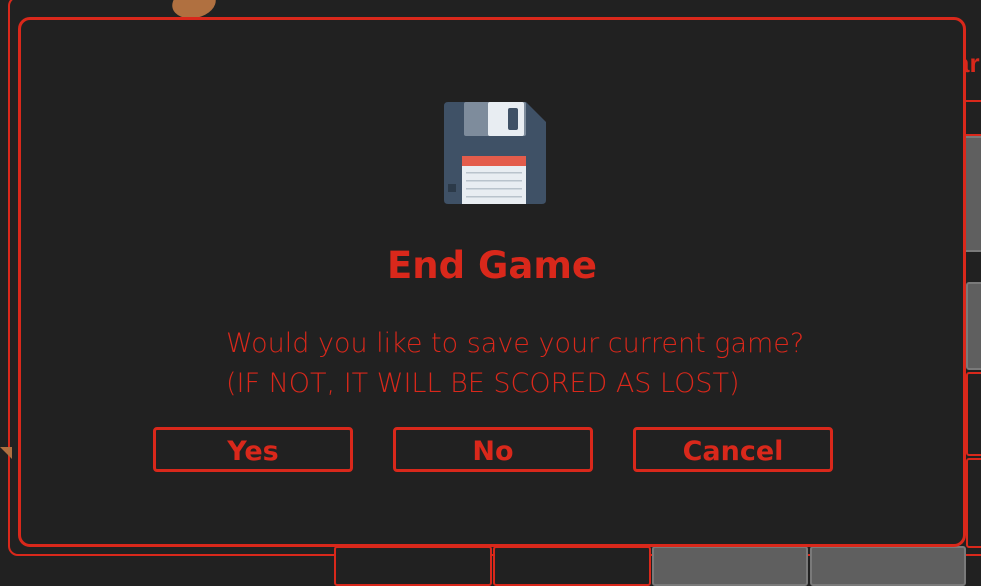 This screenshot has height=586, width=981. I want to click on game-piece-edge, so click(6, 453).